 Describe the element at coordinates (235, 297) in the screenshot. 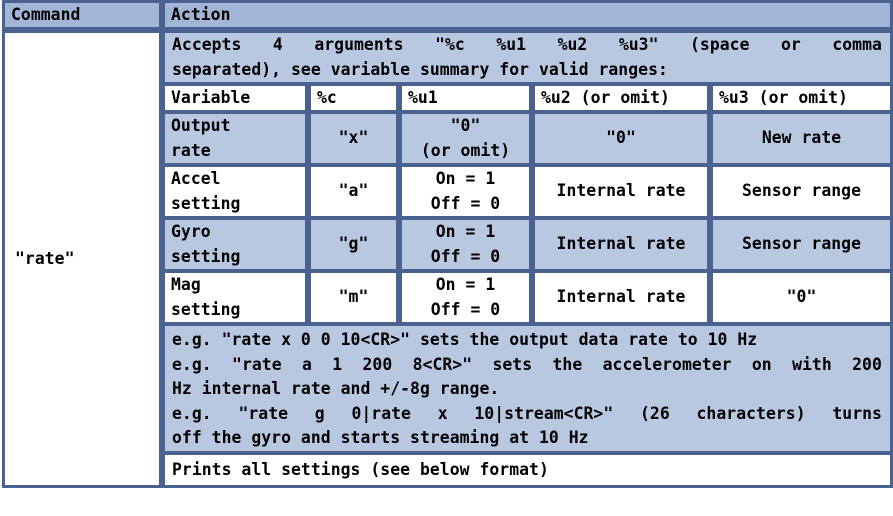

I see `var-row-mag-variable: Mag setting` at that location.